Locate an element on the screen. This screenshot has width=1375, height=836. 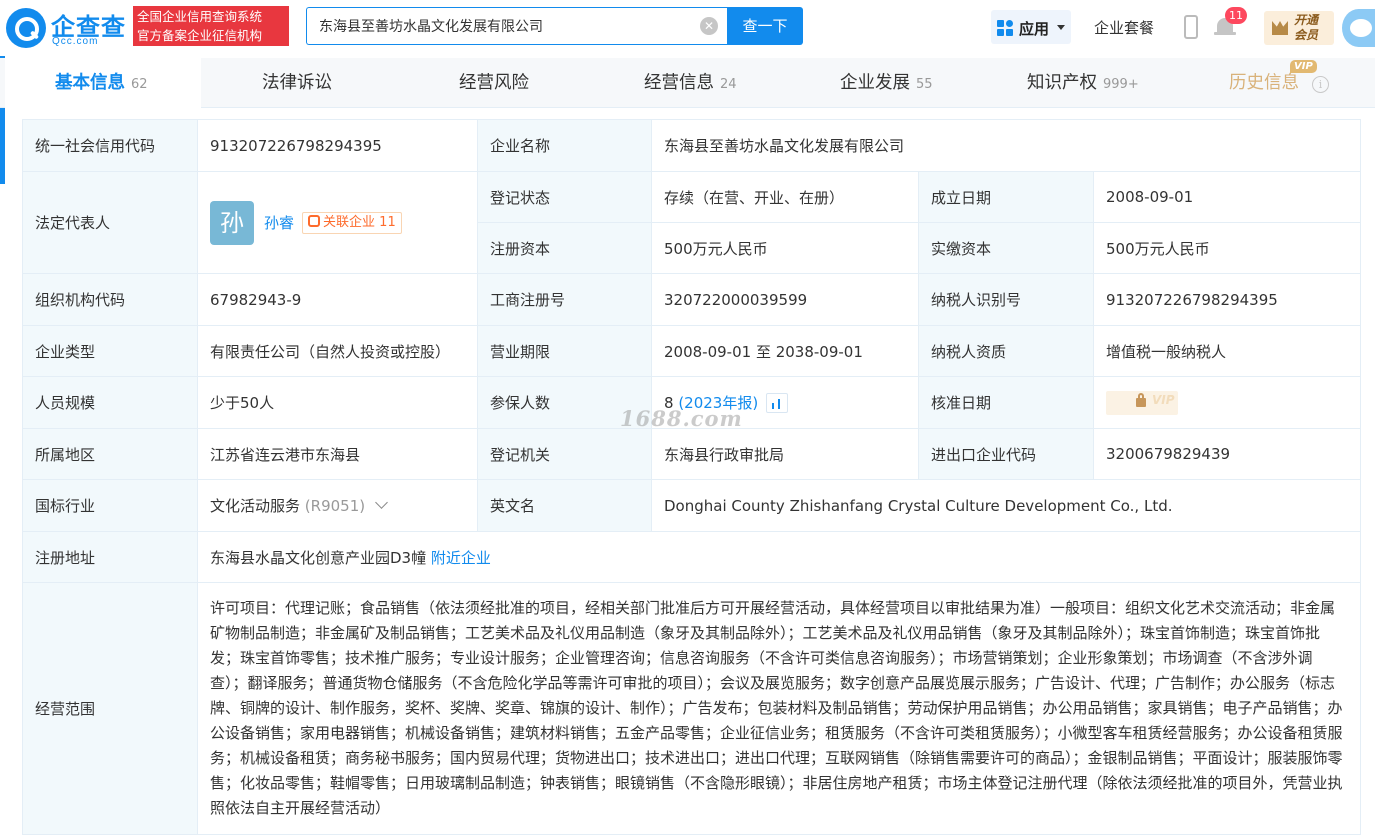
reg-capital-value: 500万元人民币 is located at coordinates (785, 248).